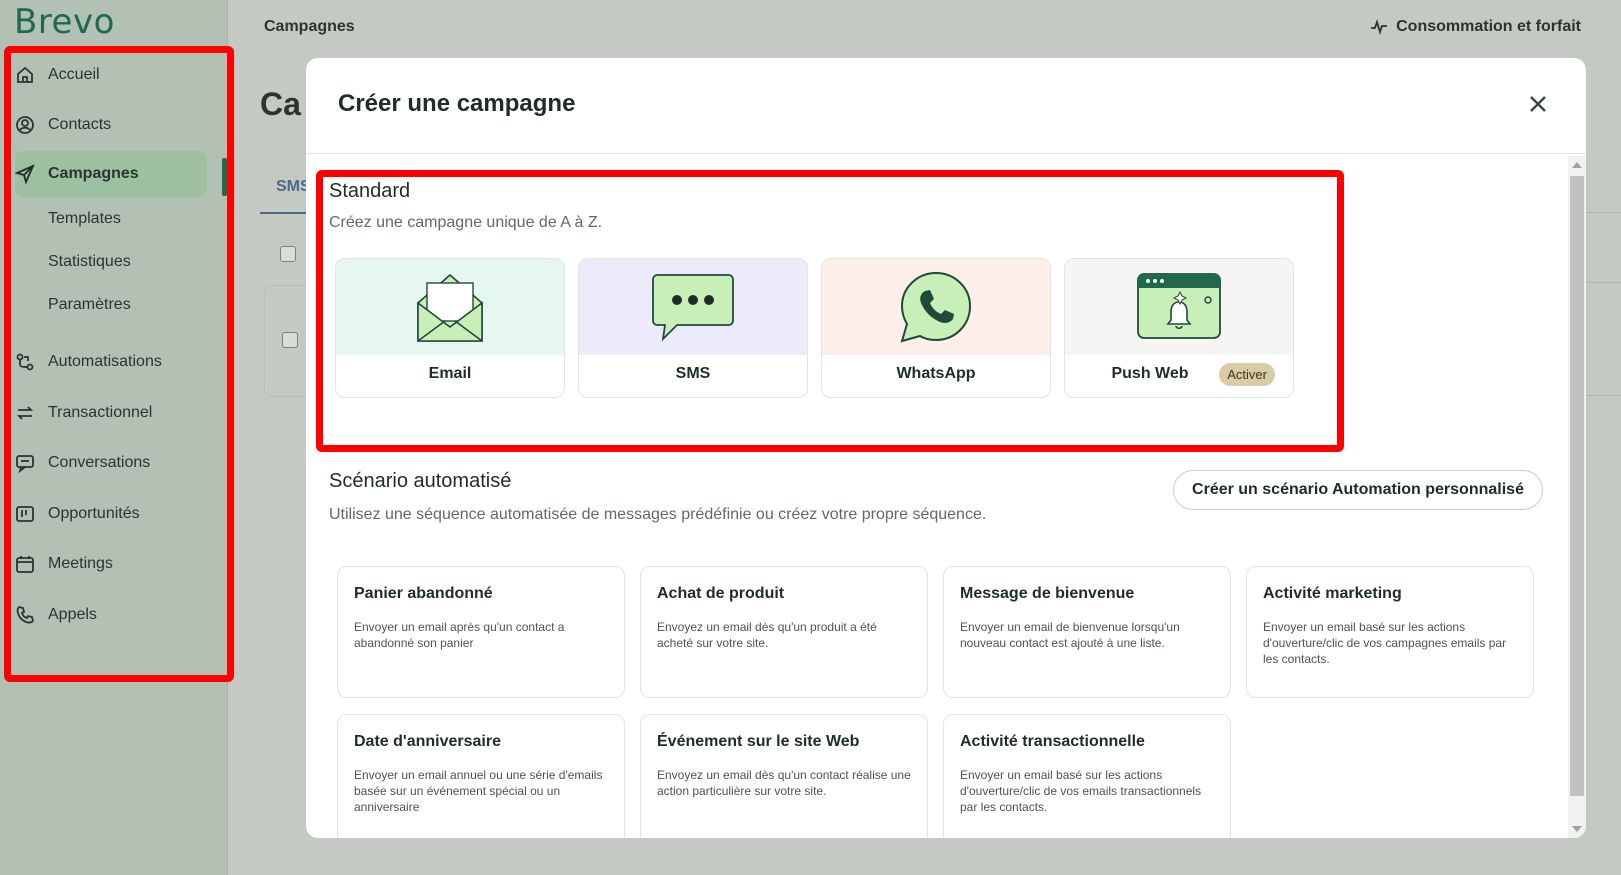 The image size is (1621, 875). I want to click on scenario-title: Événement sur le site Web, so click(758, 741).